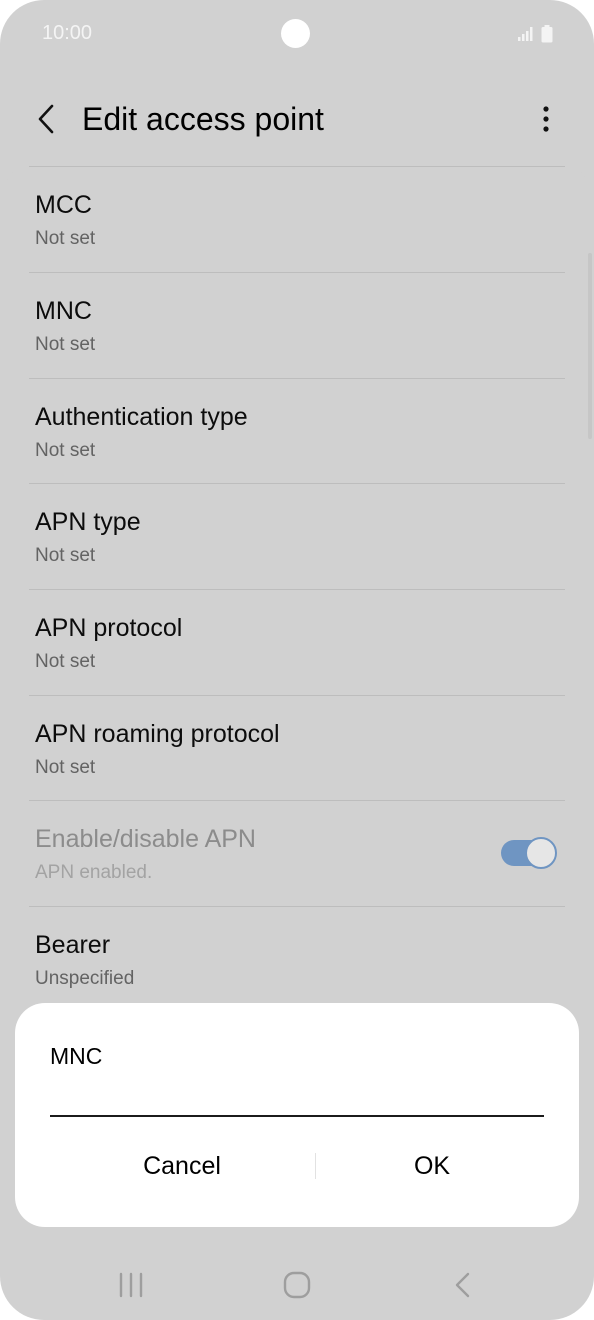  I want to click on setting-item-bearer: Bearer Unspecified, so click(297, 959).